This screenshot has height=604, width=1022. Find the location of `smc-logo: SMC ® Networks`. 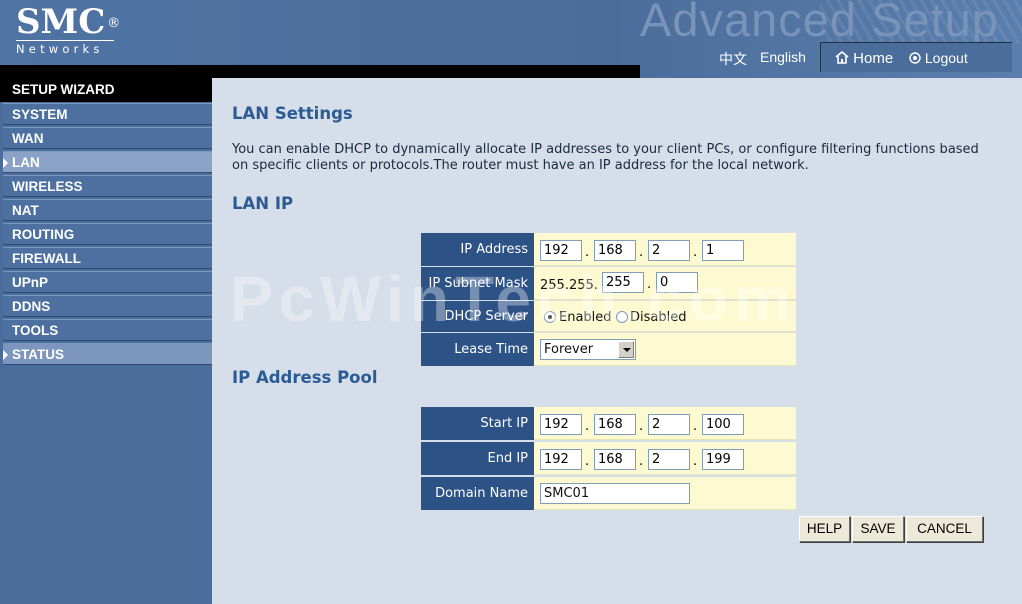

smc-logo: SMC ® Networks is located at coordinates (68, 30).